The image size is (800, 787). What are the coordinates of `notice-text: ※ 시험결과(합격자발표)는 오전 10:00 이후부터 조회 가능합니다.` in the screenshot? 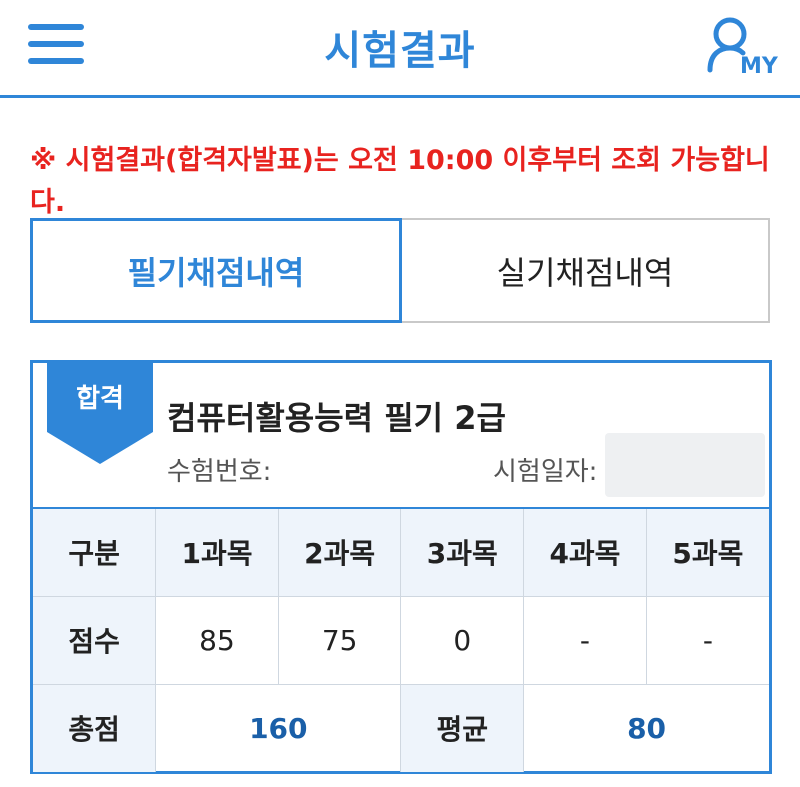 It's located at (400, 181).